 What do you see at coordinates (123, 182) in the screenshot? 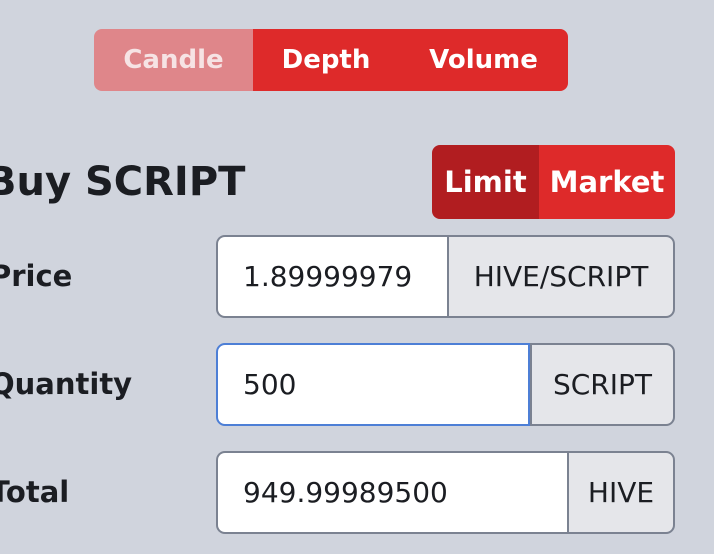
I see `buy-form-title: Buy SCRIPT` at bounding box center [123, 182].